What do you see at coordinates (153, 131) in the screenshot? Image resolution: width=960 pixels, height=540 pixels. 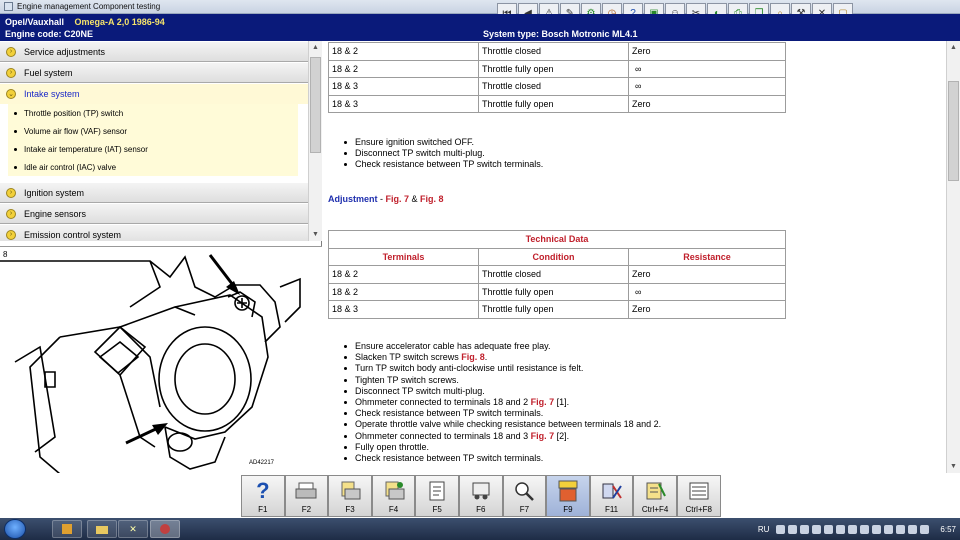 I see `submenu-item-vaf-sensor: Volume air flow (VAF) sensor` at bounding box center [153, 131].